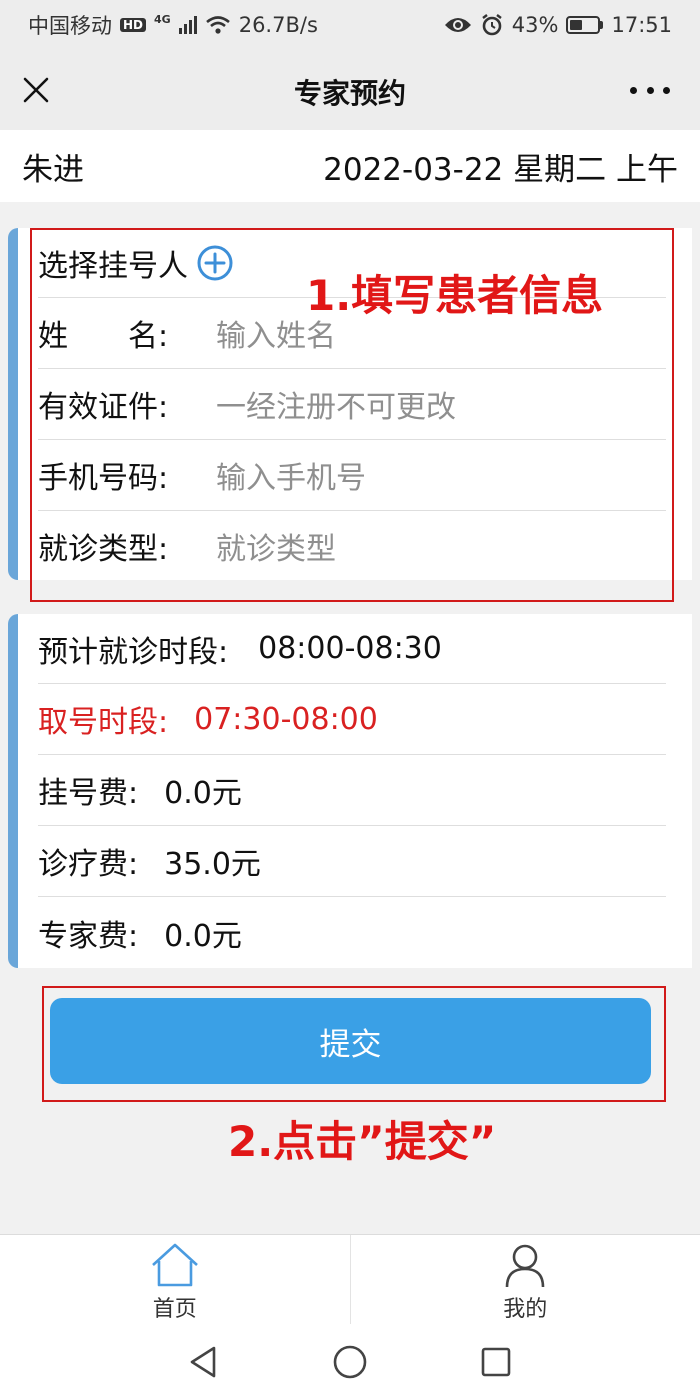 Image resolution: width=700 pixels, height=1400 pixels. I want to click on status-right: 43% 17:51, so click(558, 25).